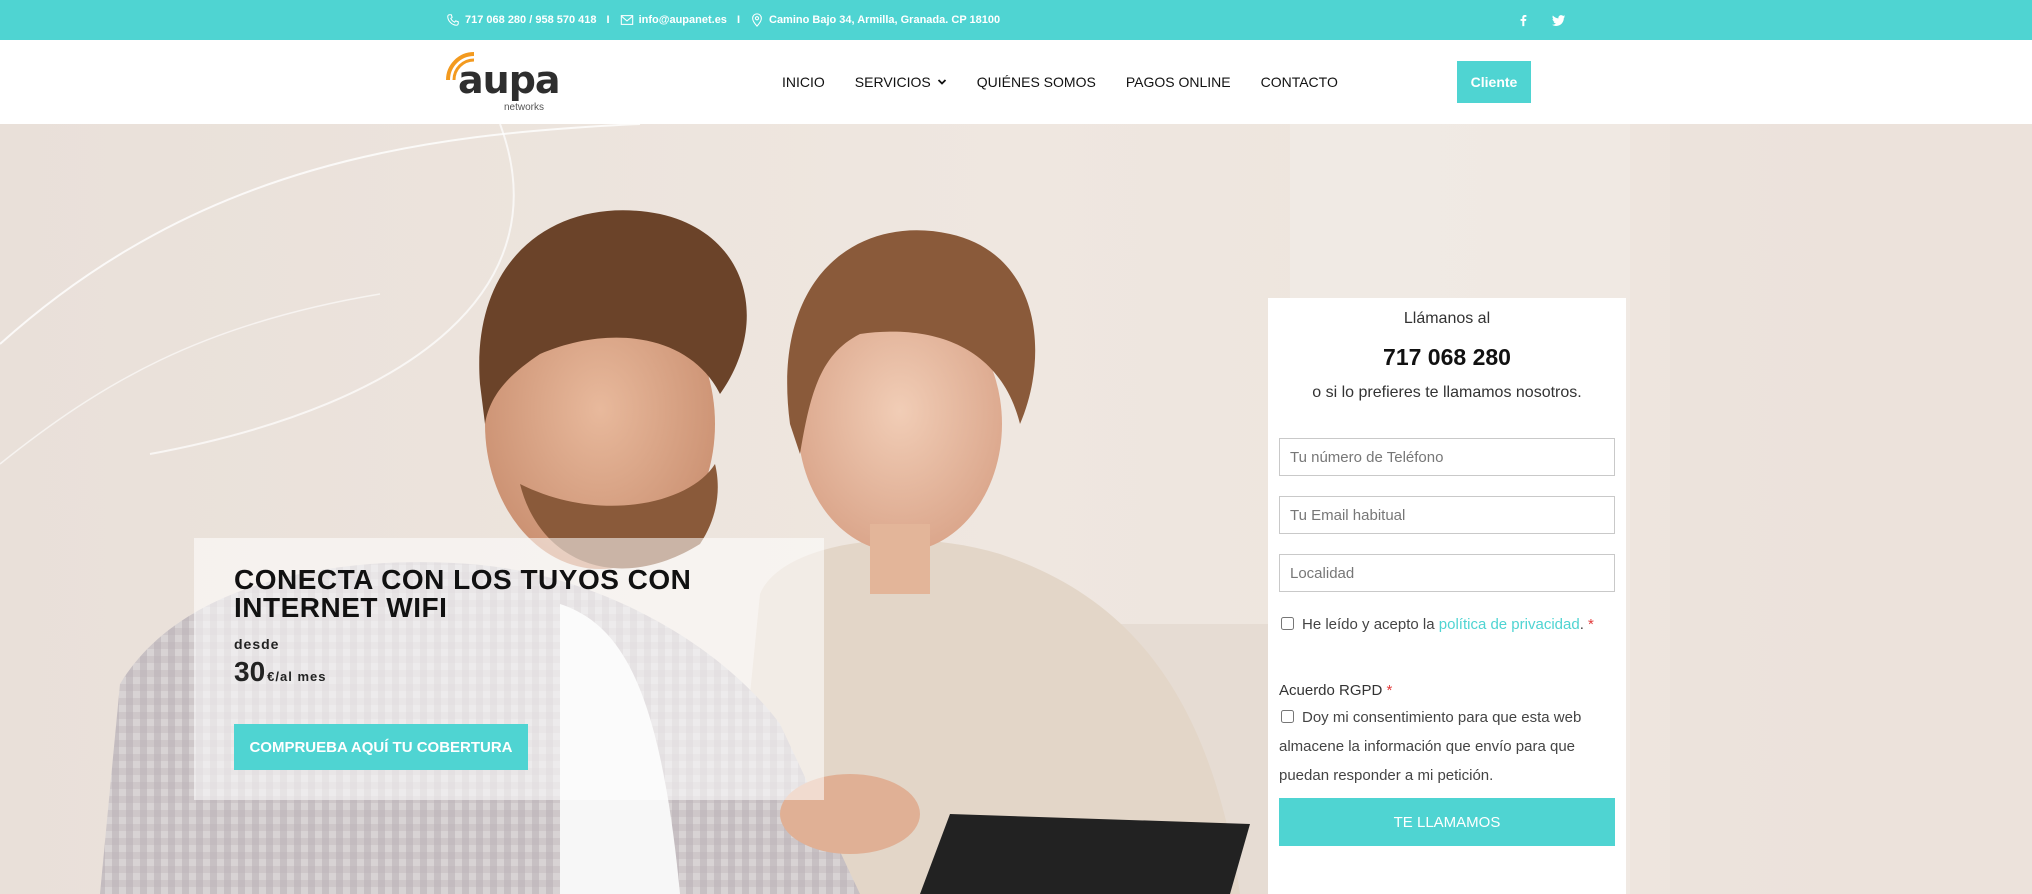  I want to click on nav-item-servicios: SERVICIOS, so click(901, 82).